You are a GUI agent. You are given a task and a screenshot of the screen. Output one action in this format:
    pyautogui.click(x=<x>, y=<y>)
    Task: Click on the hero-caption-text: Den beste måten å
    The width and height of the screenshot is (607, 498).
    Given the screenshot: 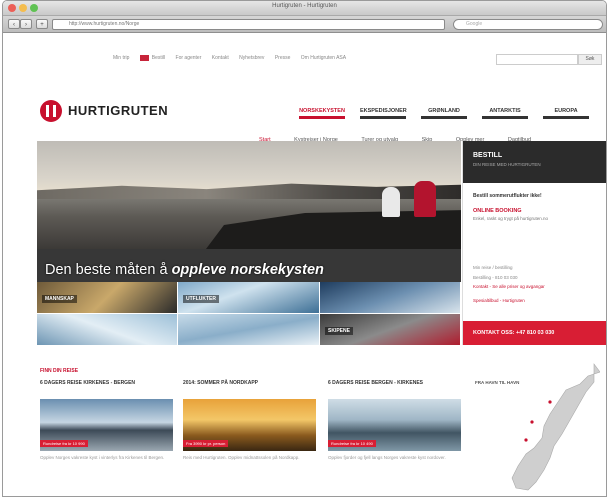 What is the action you would take?
    pyautogui.click(x=108, y=270)
    